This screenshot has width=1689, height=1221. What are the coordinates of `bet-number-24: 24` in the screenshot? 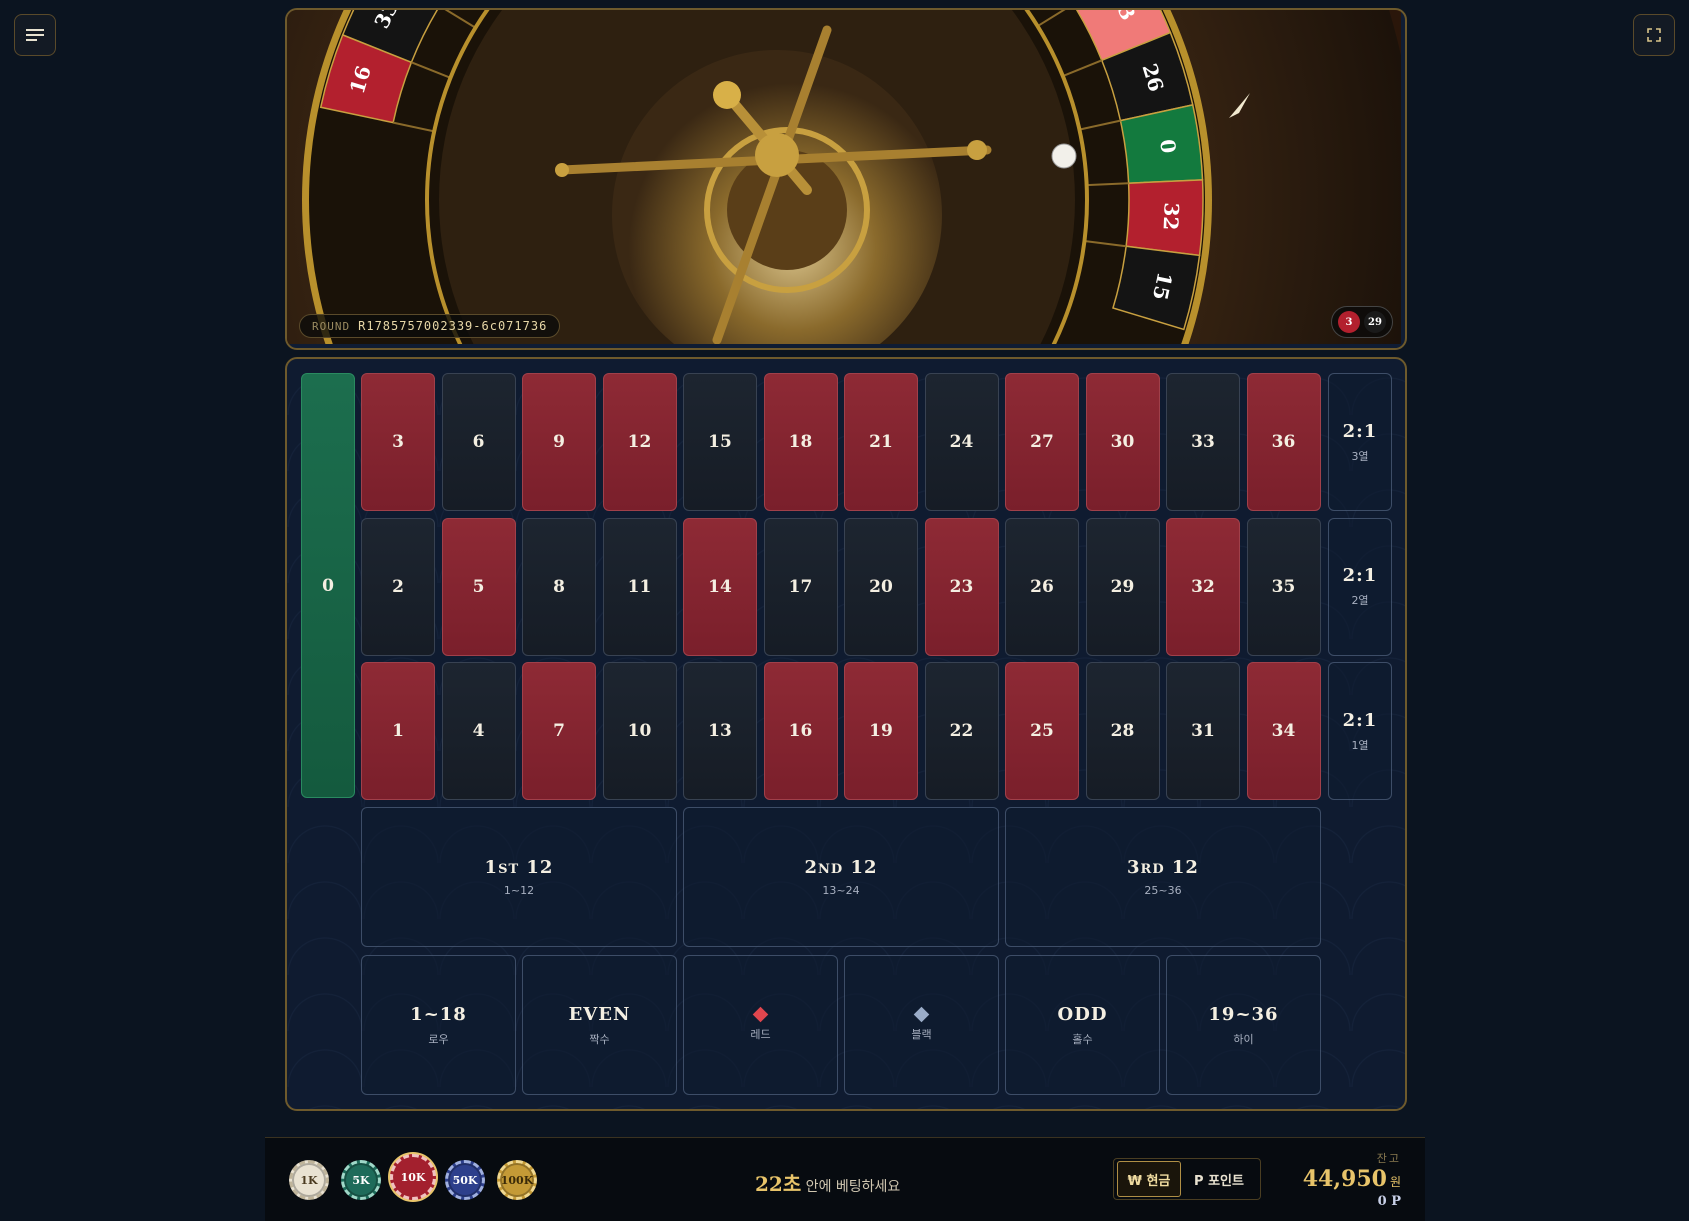 It's located at (961, 442).